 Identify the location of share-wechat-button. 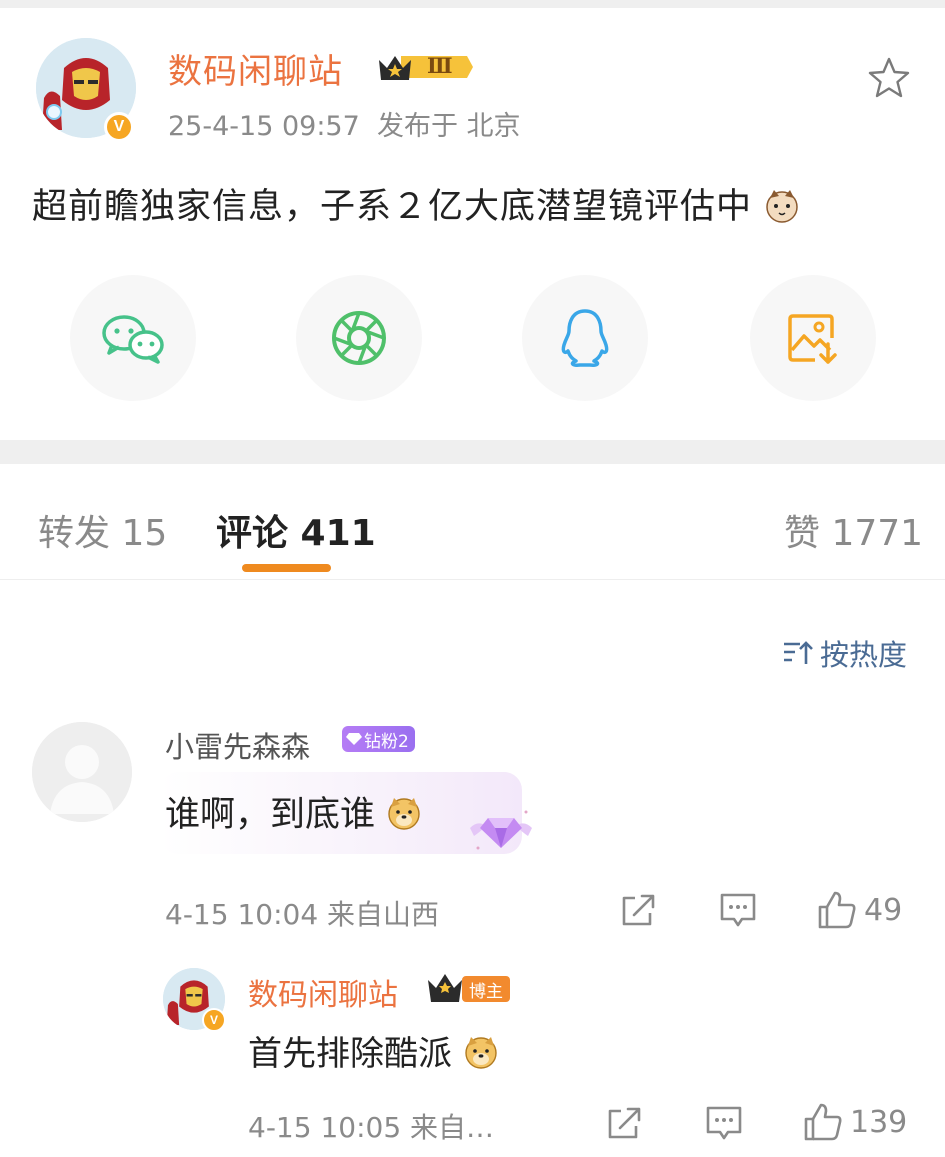
(133, 338).